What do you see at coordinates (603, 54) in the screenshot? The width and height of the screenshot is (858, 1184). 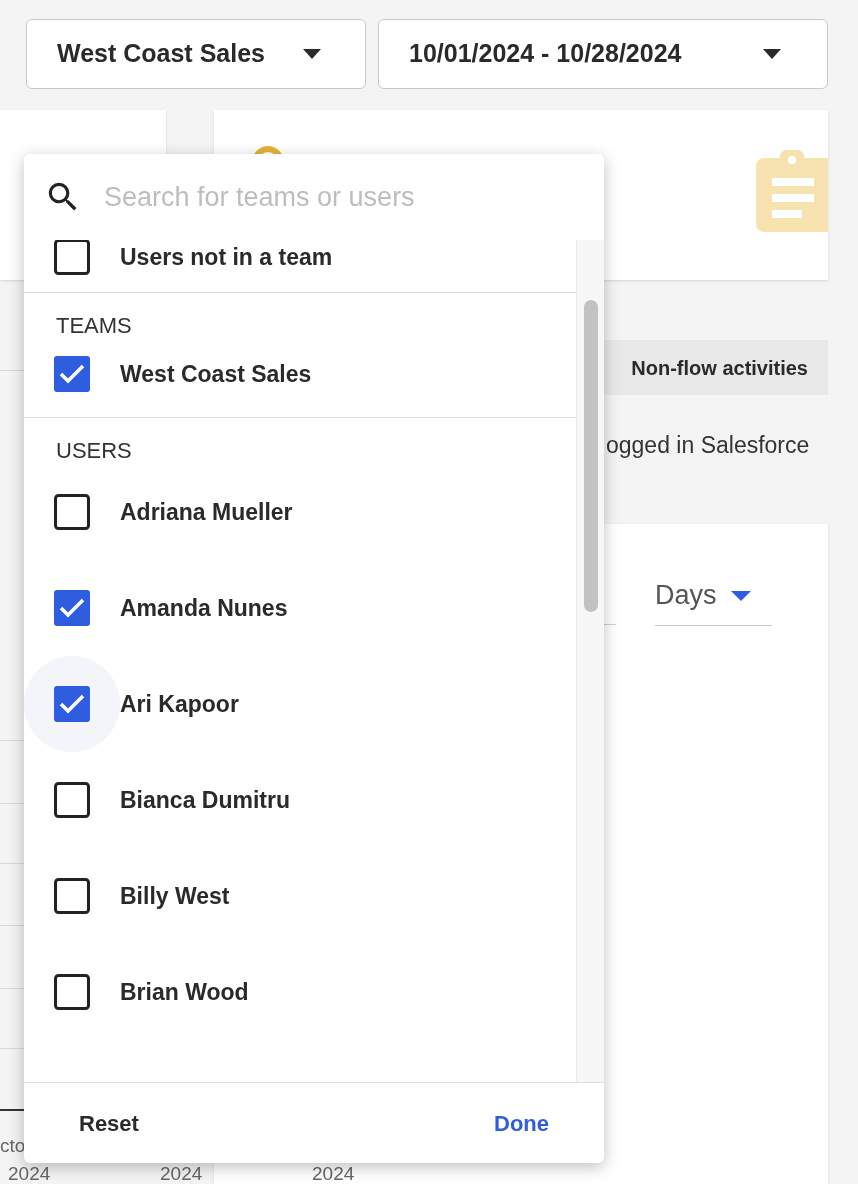 I see `date-range-dropdown: 10/01/2024 - 10/28/2024` at bounding box center [603, 54].